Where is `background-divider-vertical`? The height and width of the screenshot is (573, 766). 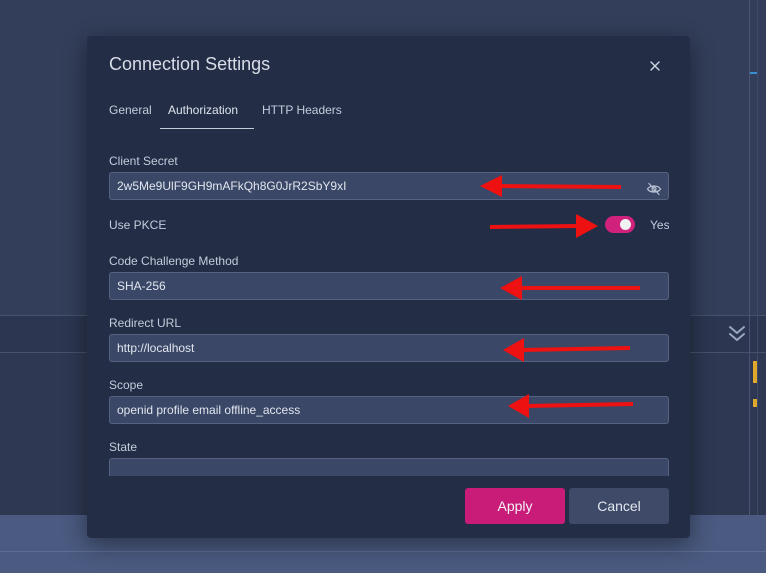 background-divider-vertical is located at coordinates (757, 257).